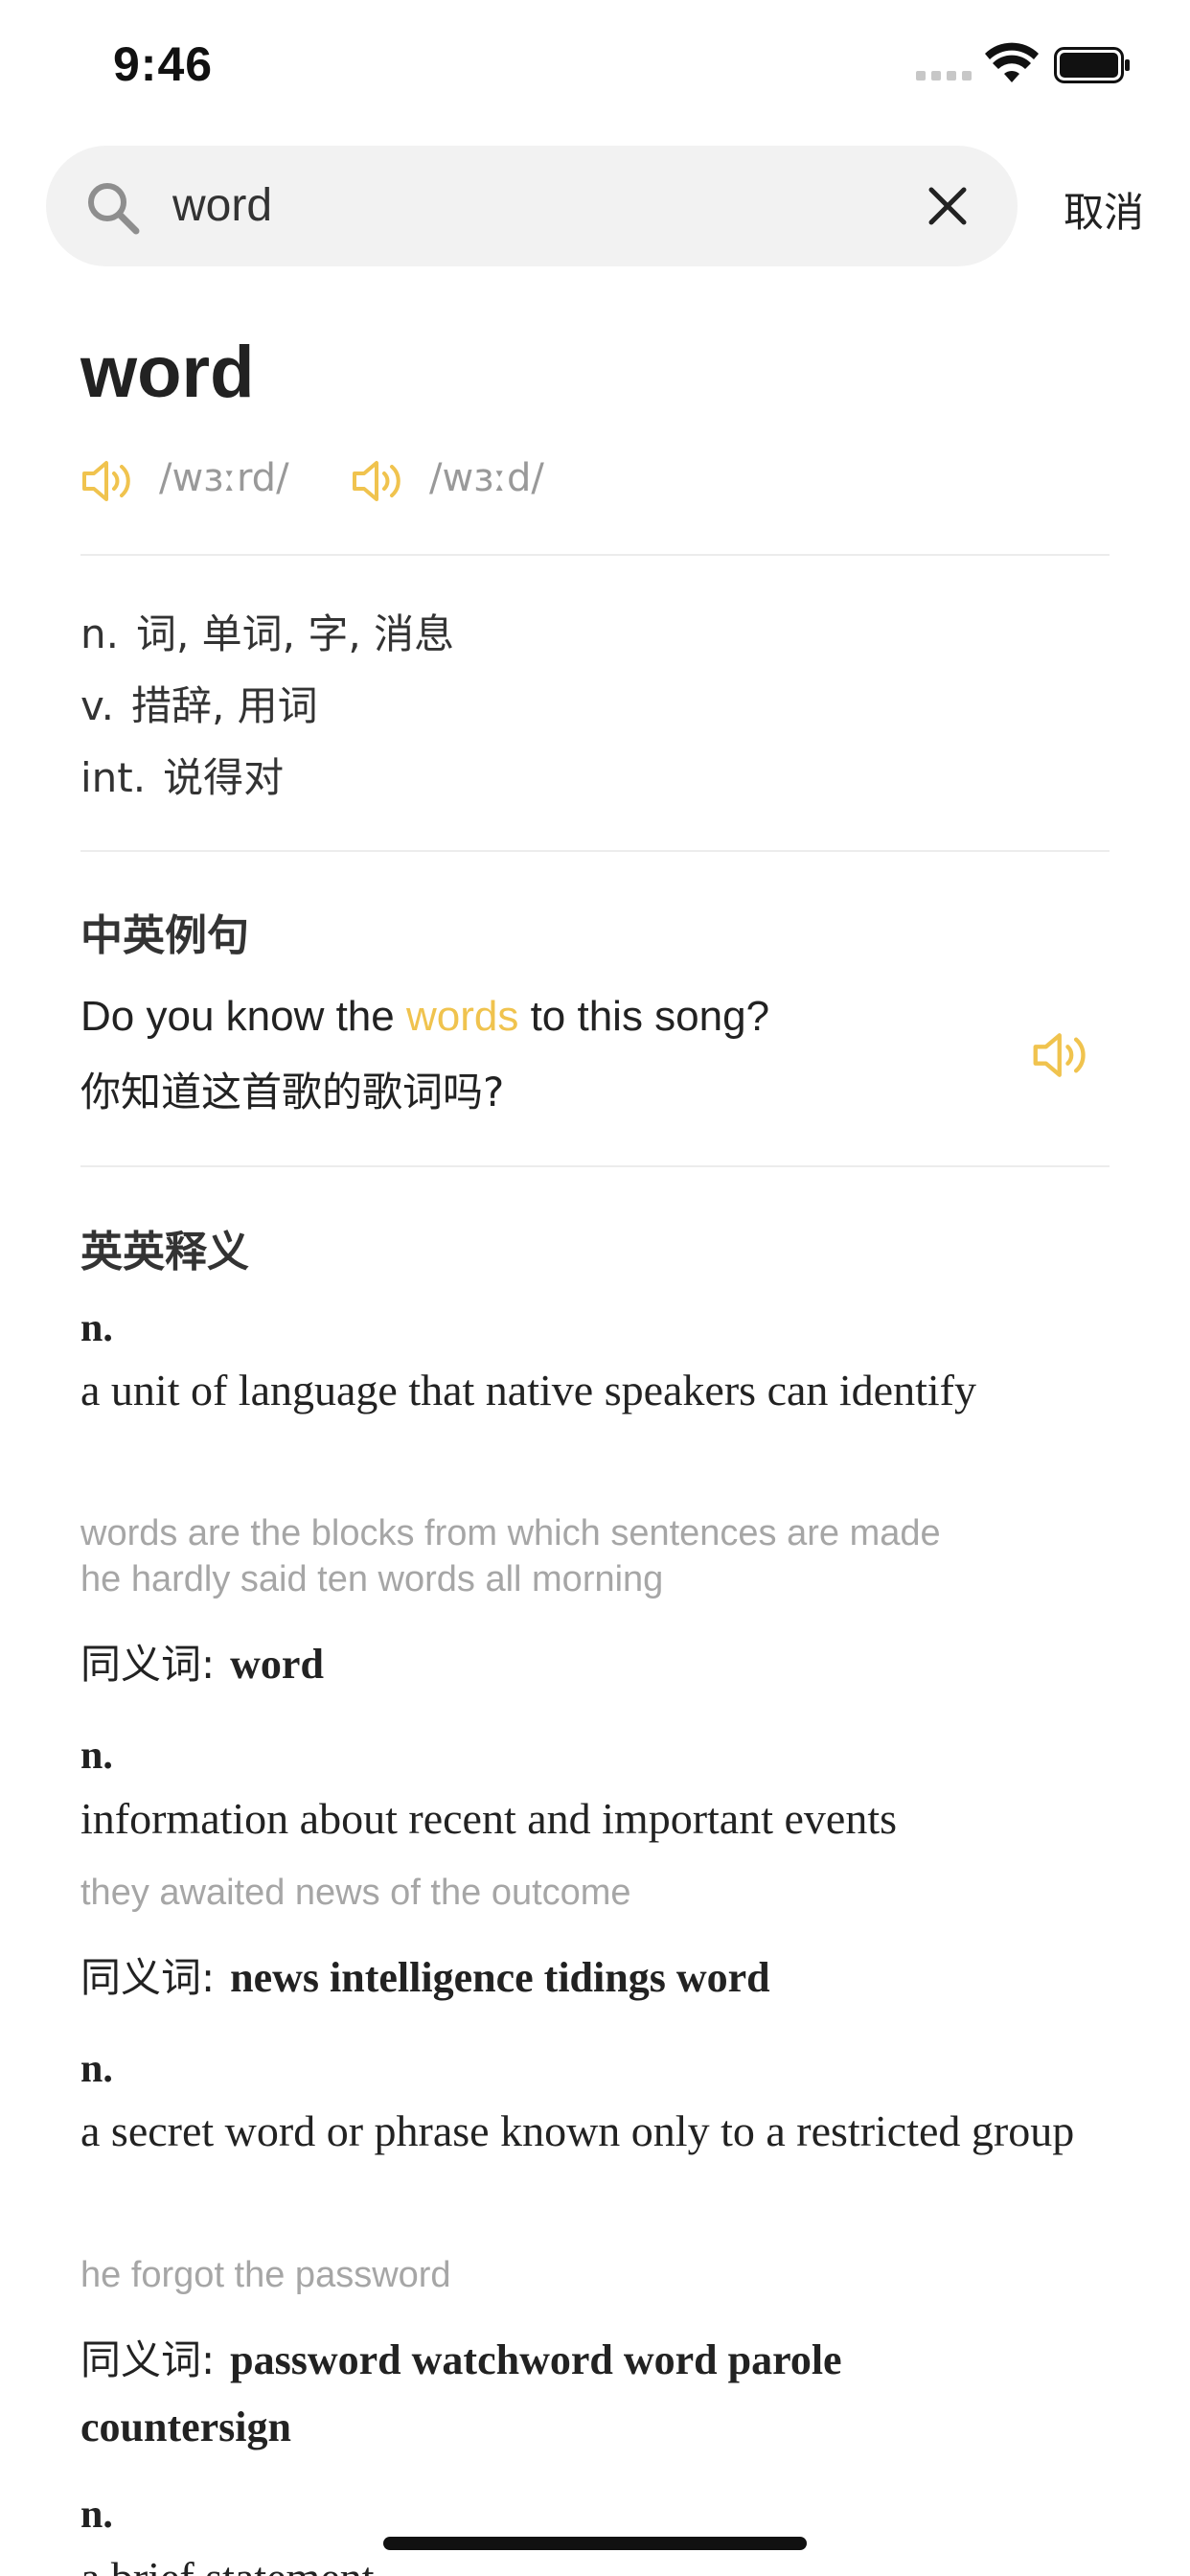  I want to click on synonyms-words: news intelligence tidings word, so click(500, 1977).